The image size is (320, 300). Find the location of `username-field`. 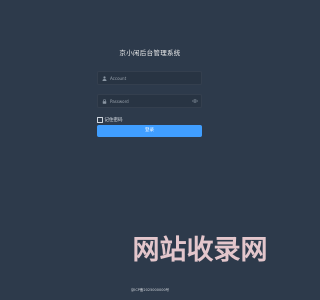

username-field is located at coordinates (149, 78).